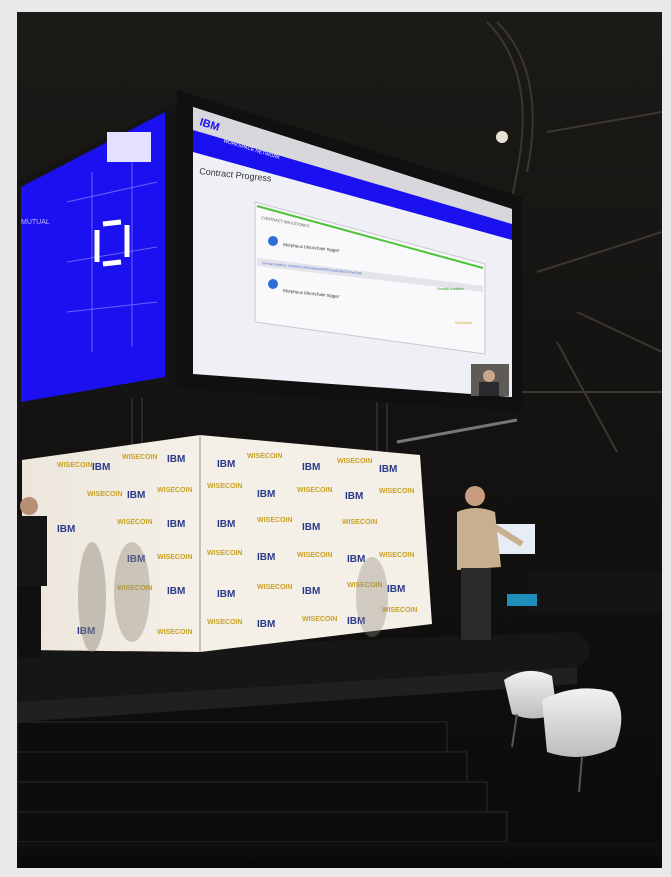 Image resolution: width=671 pixels, height=877 pixels. Describe the element at coordinates (129, 147) in the screenshot. I see `sponsor-logo-badge` at that location.